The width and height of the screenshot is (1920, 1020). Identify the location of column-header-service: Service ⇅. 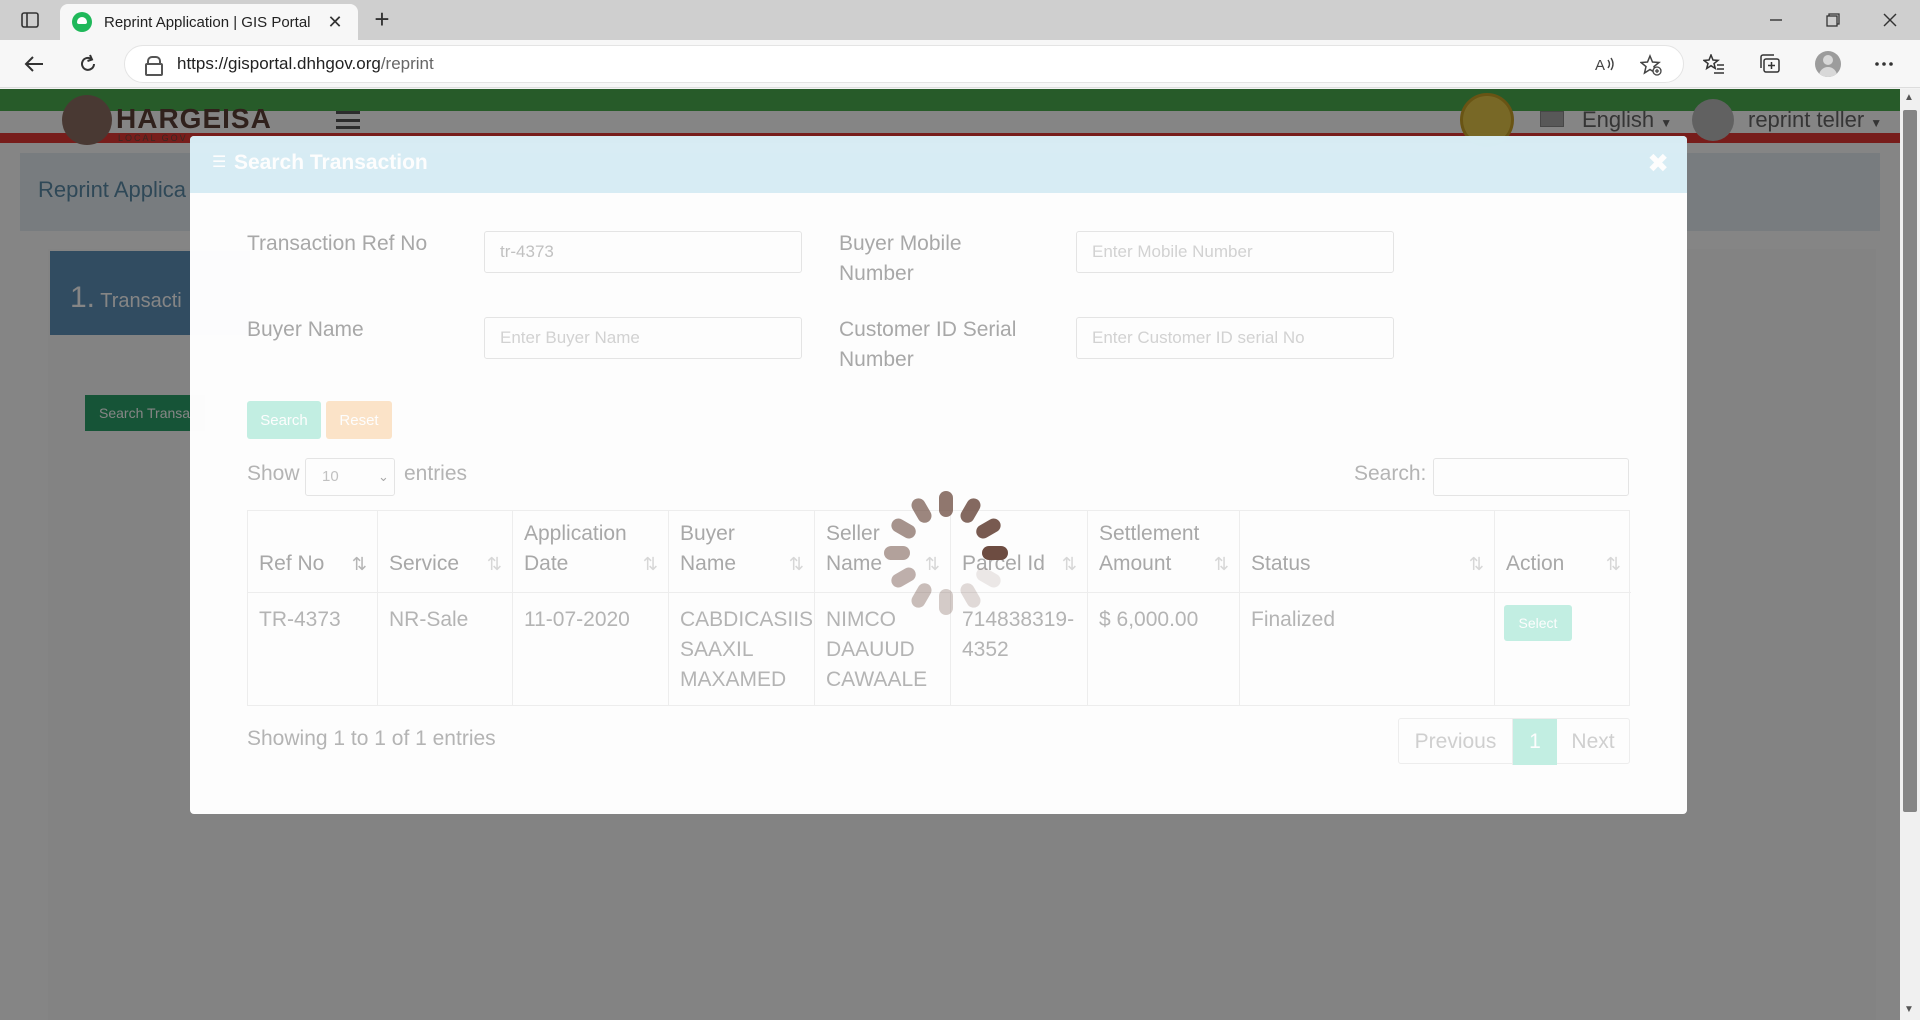
(445, 552).